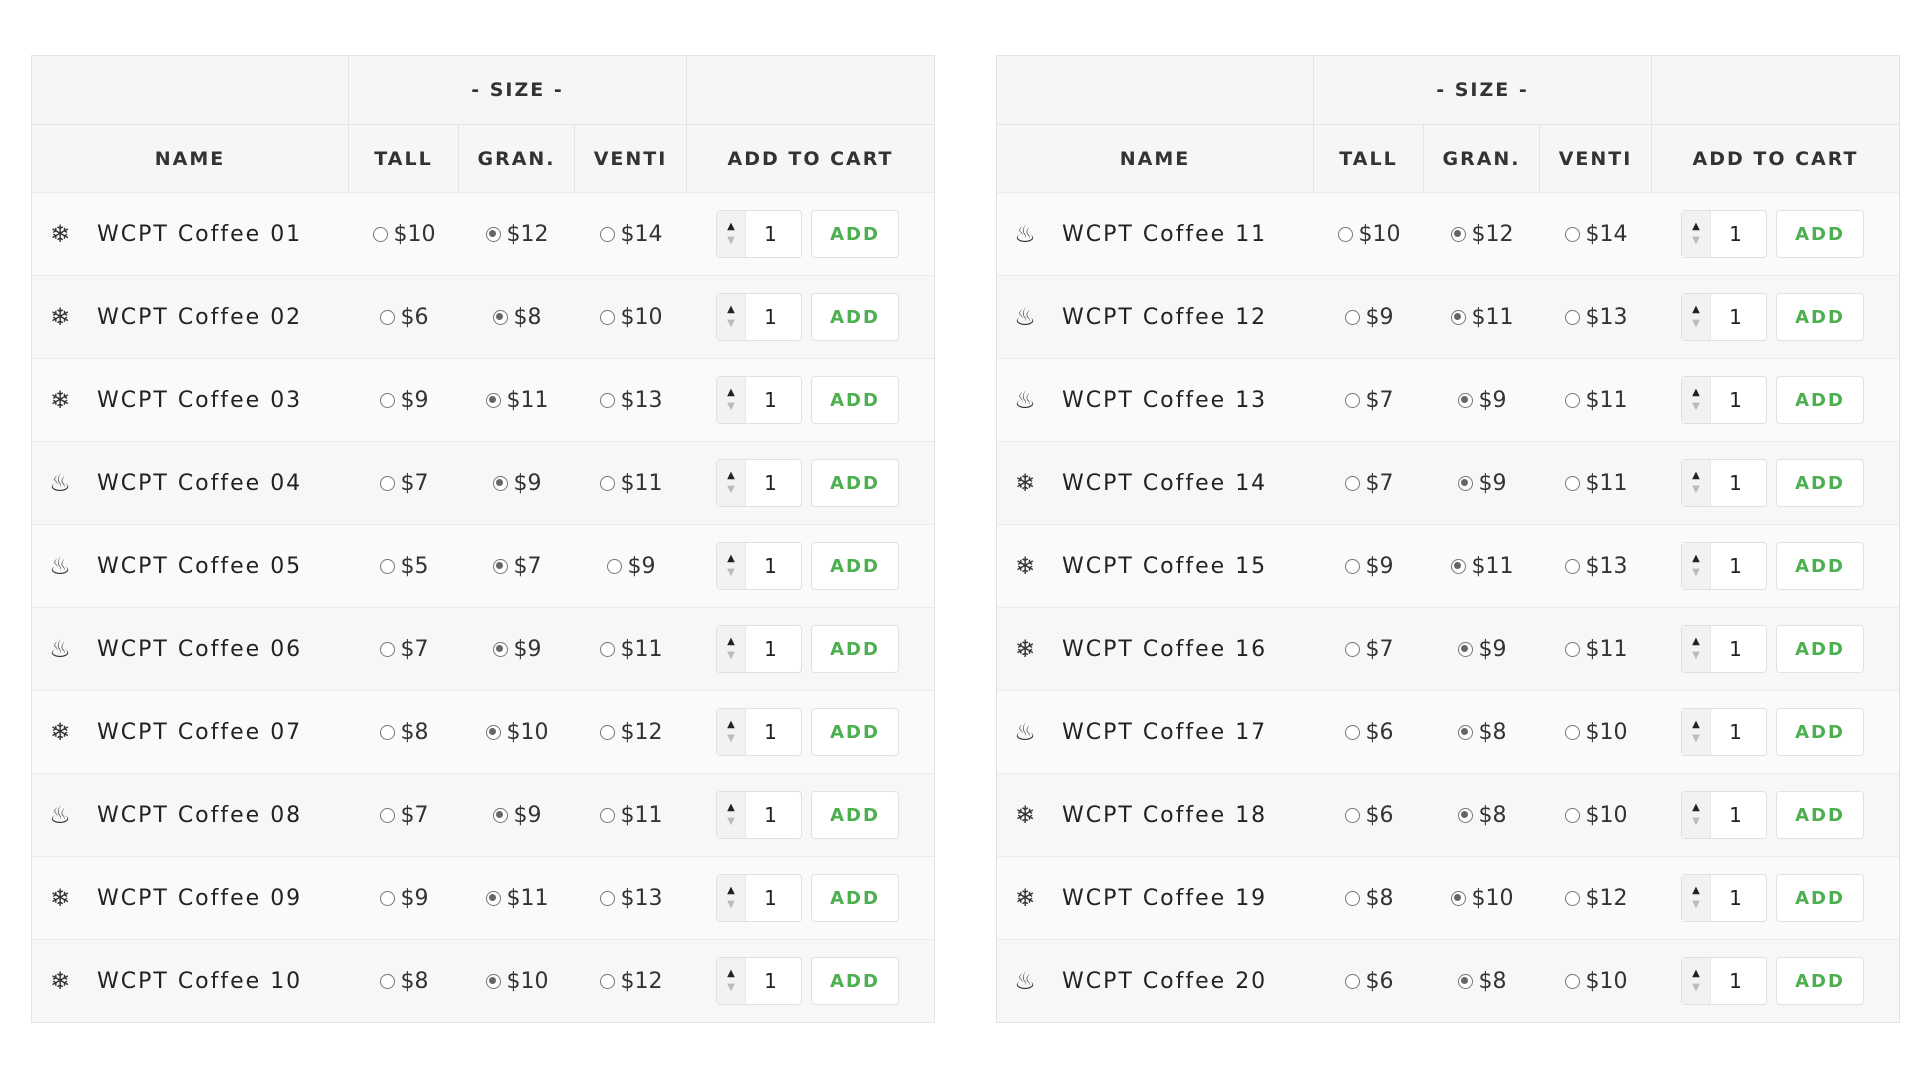 The height and width of the screenshot is (1080, 1920). Describe the element at coordinates (1482, 234) in the screenshot. I see `price-option-grande: $12` at that location.